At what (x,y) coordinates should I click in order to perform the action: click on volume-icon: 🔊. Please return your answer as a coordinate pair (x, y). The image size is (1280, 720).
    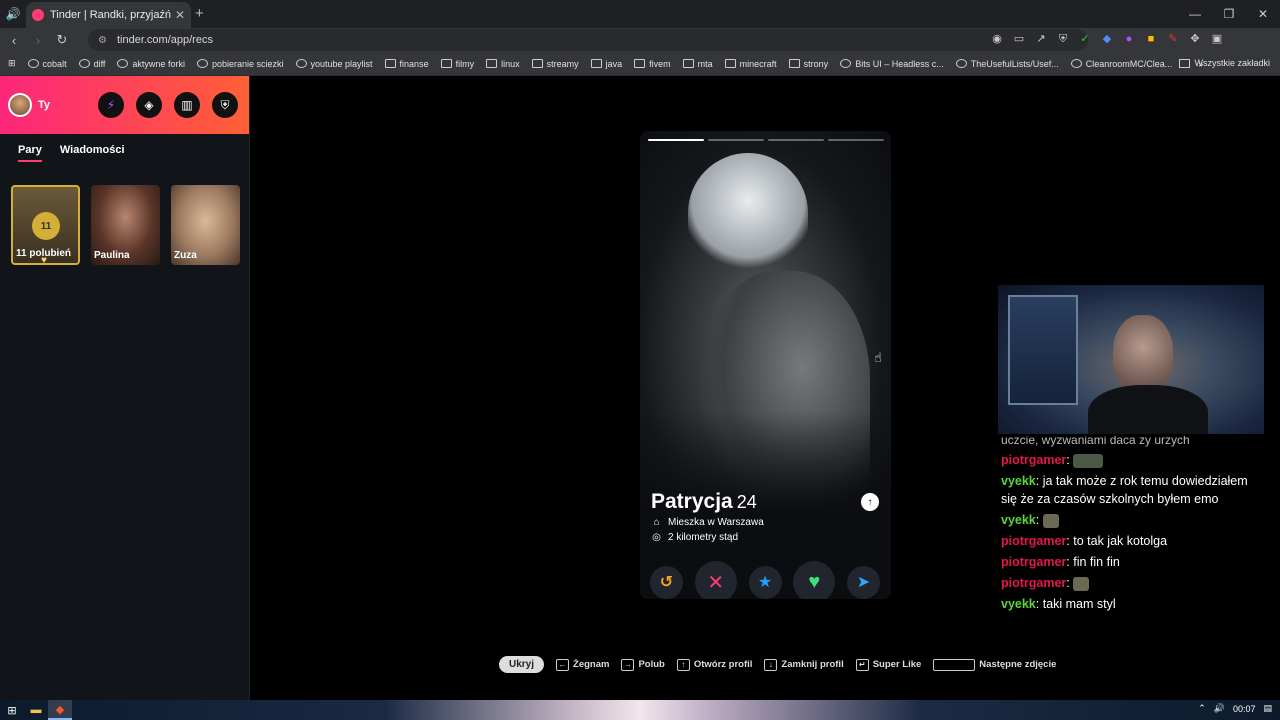
    Looking at the image, I should click on (1219, 708).